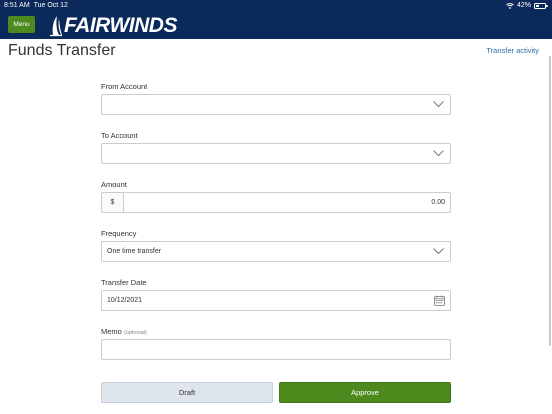  I want to click on sail-logo-icon, so click(56, 25).